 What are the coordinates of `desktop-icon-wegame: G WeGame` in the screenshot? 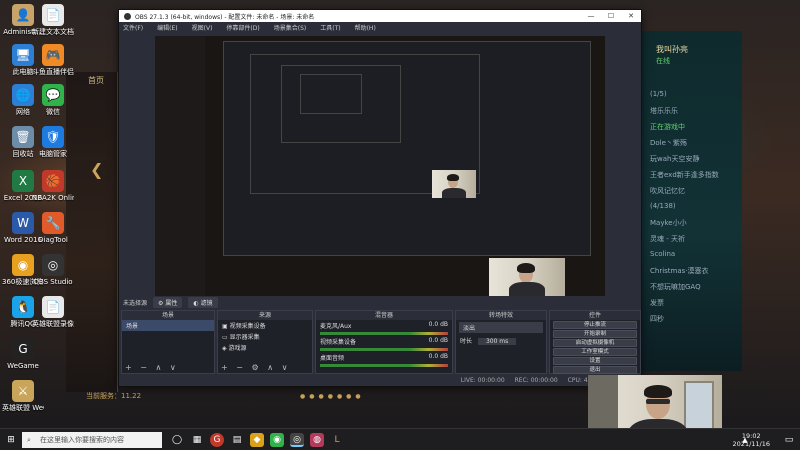 It's located at (23, 354).